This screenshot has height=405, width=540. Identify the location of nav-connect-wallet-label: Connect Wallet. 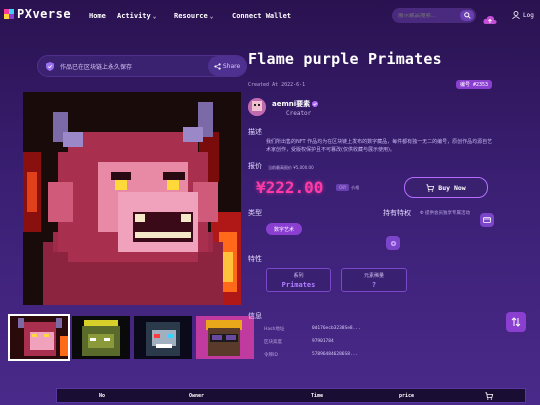
(262, 16).